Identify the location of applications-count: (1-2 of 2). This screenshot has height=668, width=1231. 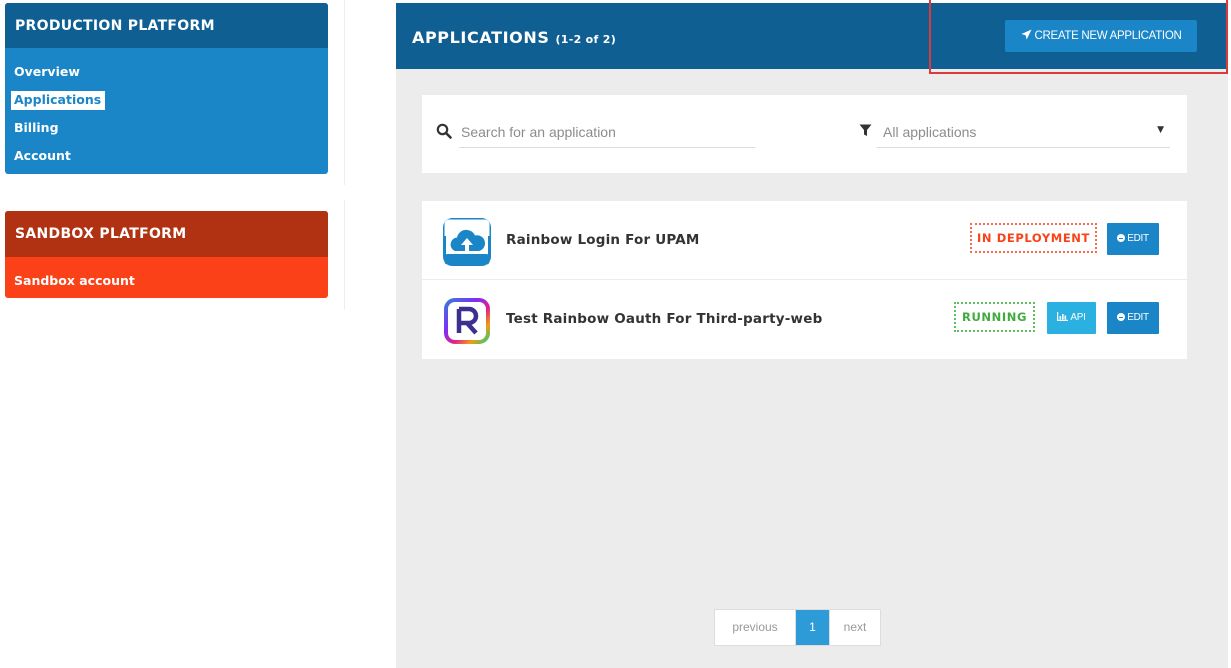
(586, 39).